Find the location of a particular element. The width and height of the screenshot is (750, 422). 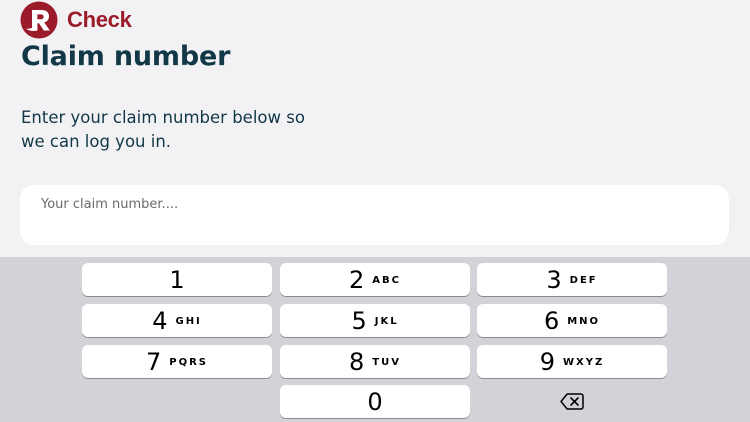

key-5: 5 JKL is located at coordinates (375, 320).